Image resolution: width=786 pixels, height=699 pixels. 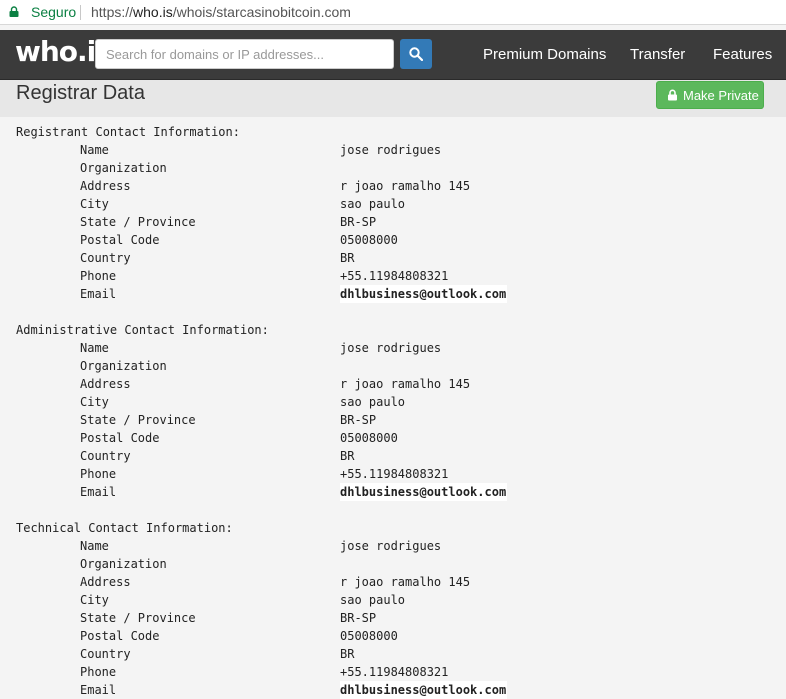 I want to click on search-icon, so click(x=416, y=54).